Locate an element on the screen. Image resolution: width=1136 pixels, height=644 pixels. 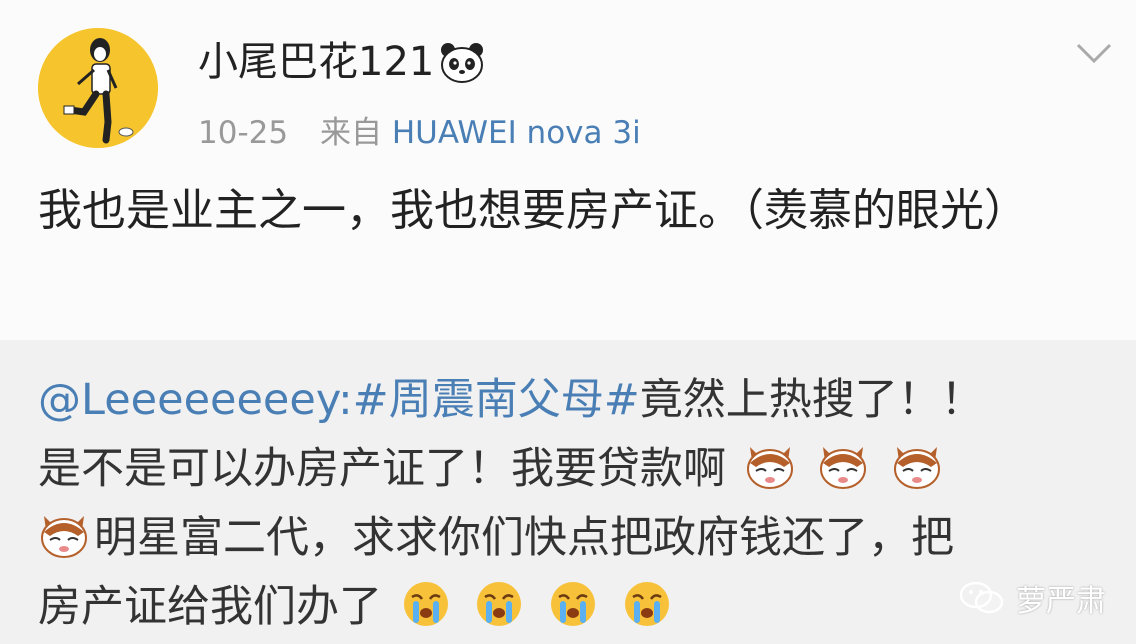
repost-line3: 明星富二代，求求你们快点把政府钱还了，把 is located at coordinates (524, 538).